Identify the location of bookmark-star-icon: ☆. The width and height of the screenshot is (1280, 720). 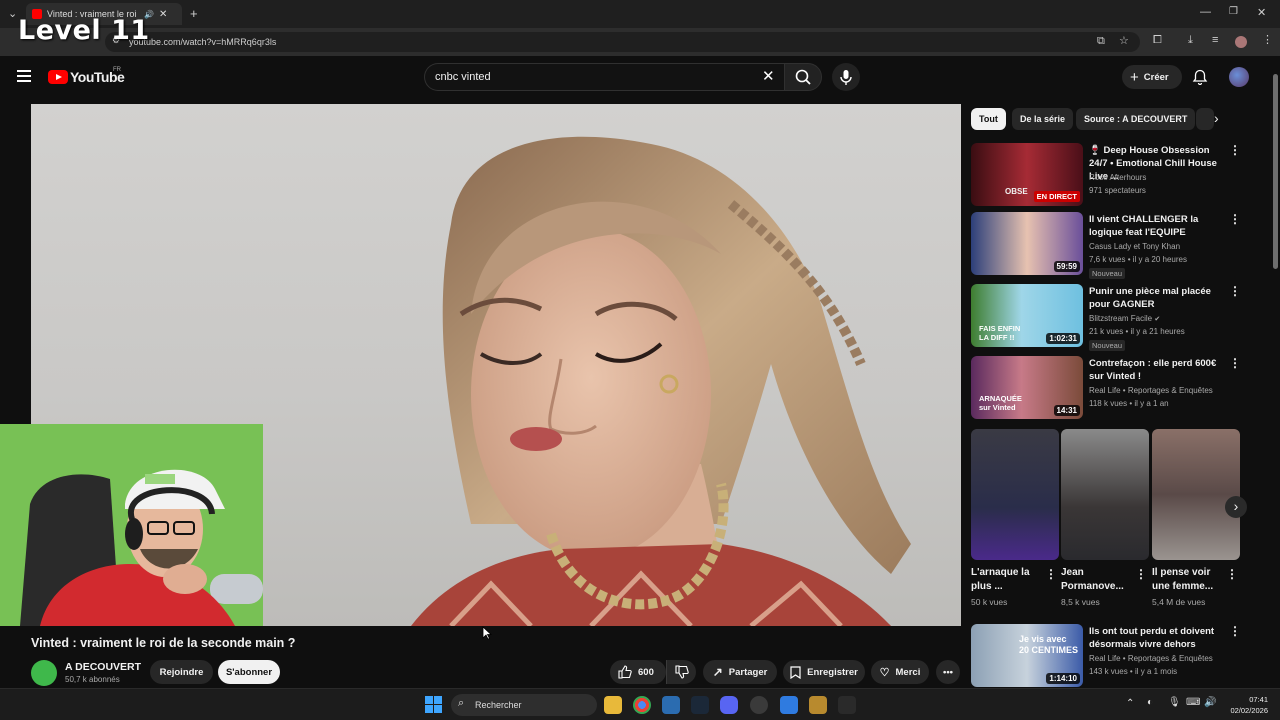
(1124, 40).